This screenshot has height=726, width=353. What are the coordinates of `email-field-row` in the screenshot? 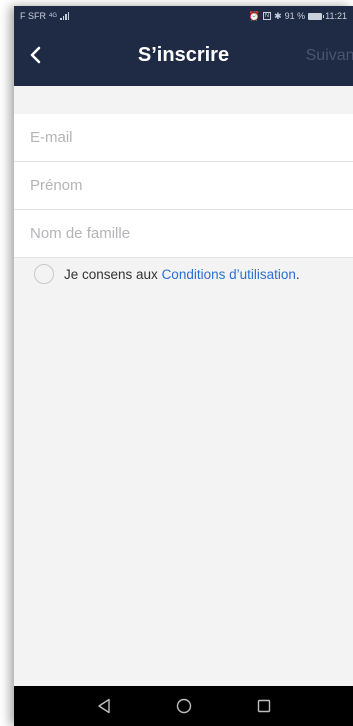 It's located at (183, 138).